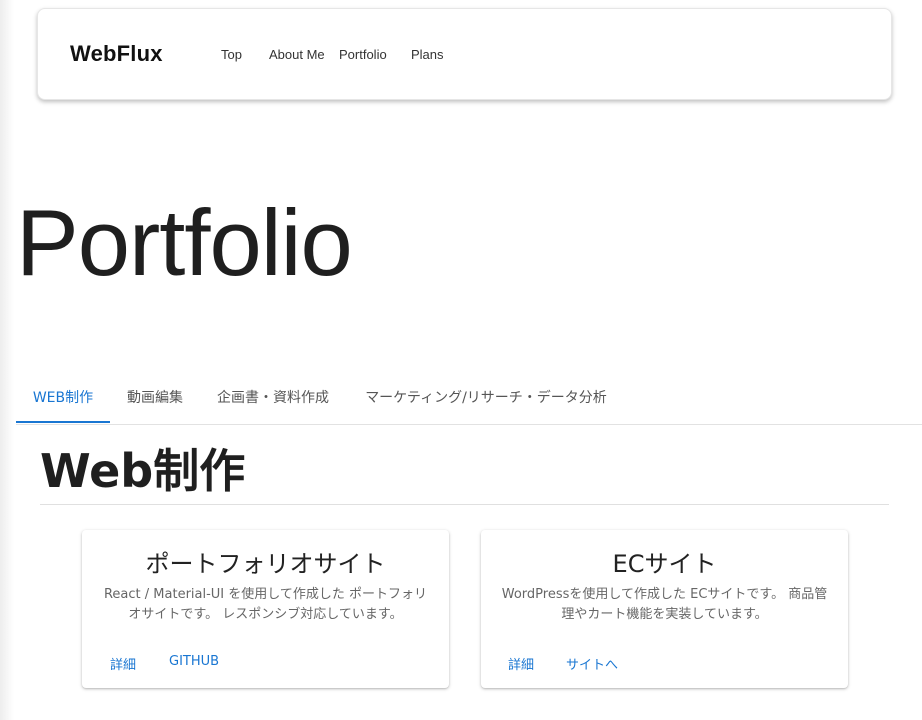 Image resolution: width=922 pixels, height=720 pixels. What do you see at coordinates (592, 663) in the screenshot?
I see `visit-site-button: サイトへ` at bounding box center [592, 663].